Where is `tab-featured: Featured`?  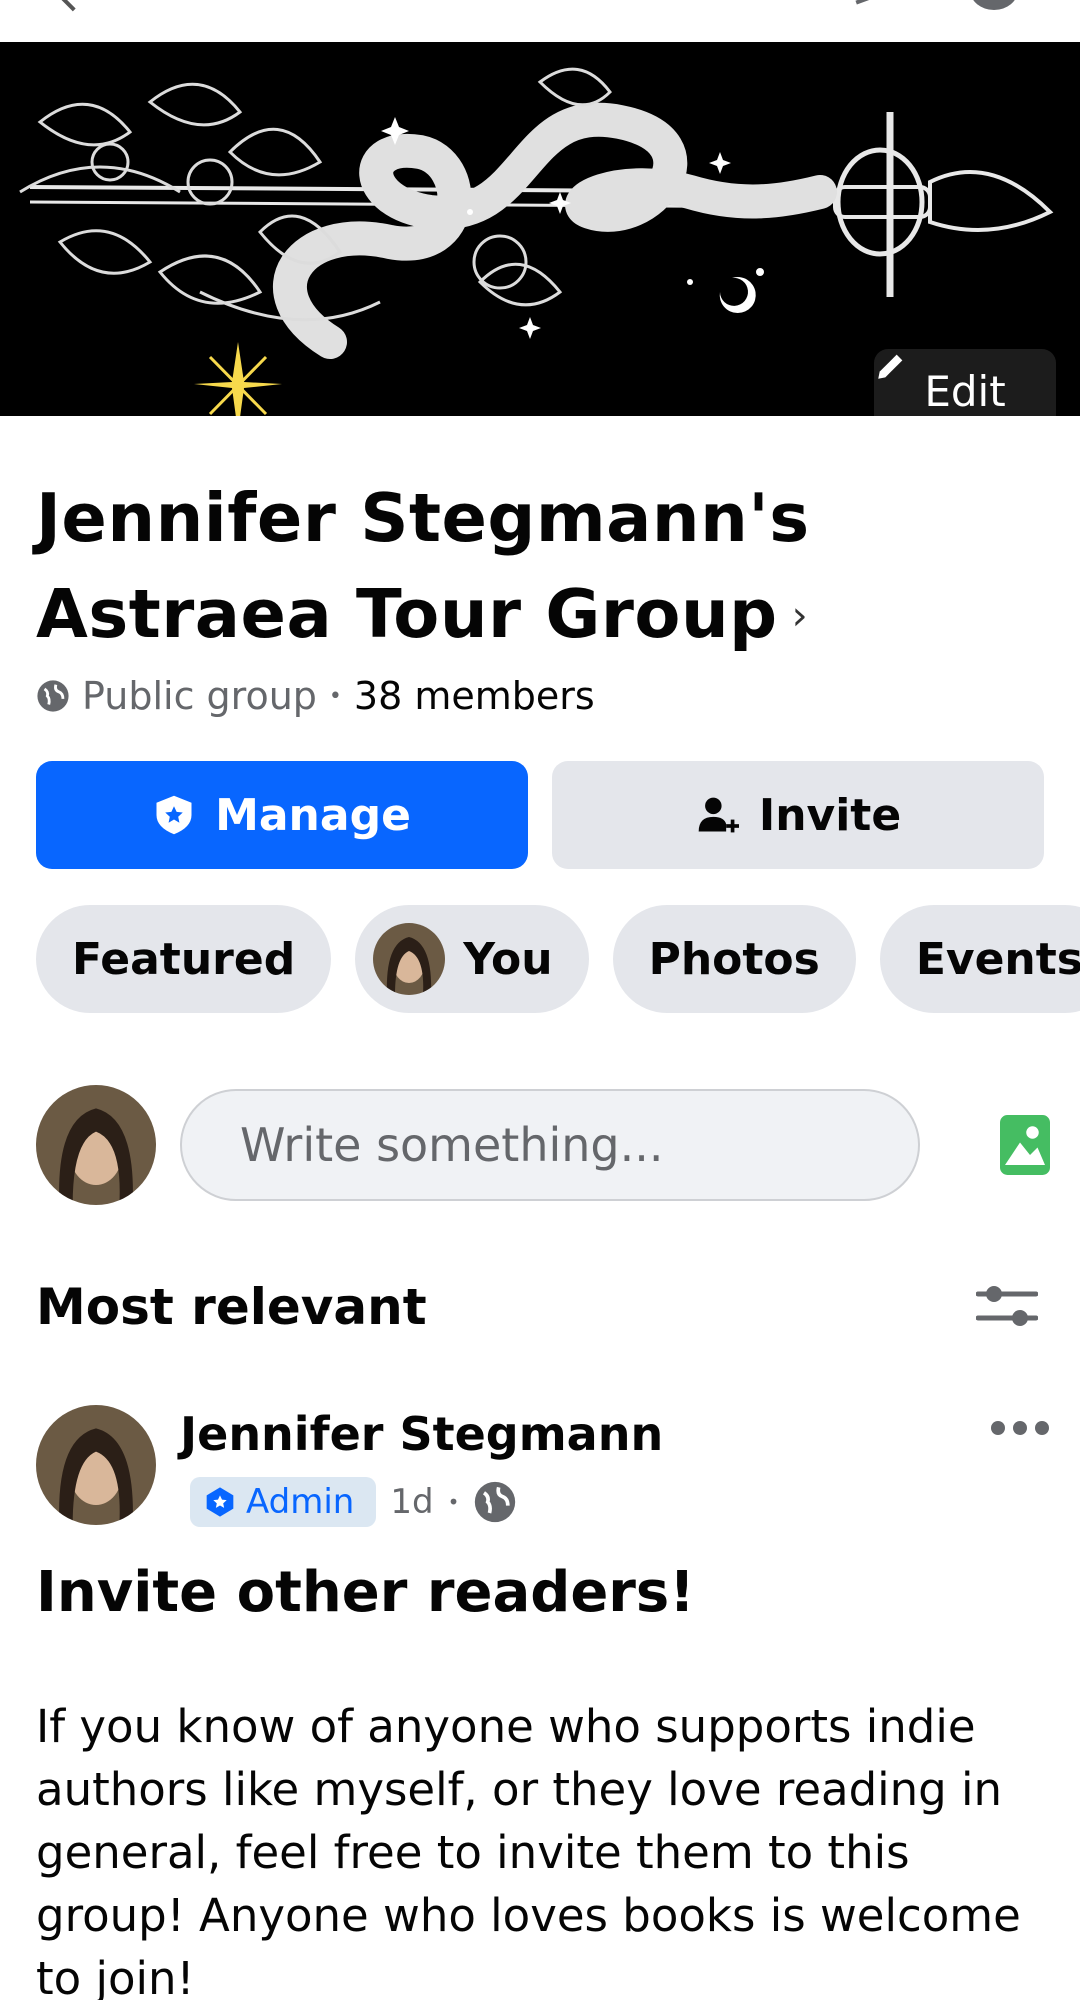
tab-featured: Featured is located at coordinates (184, 959).